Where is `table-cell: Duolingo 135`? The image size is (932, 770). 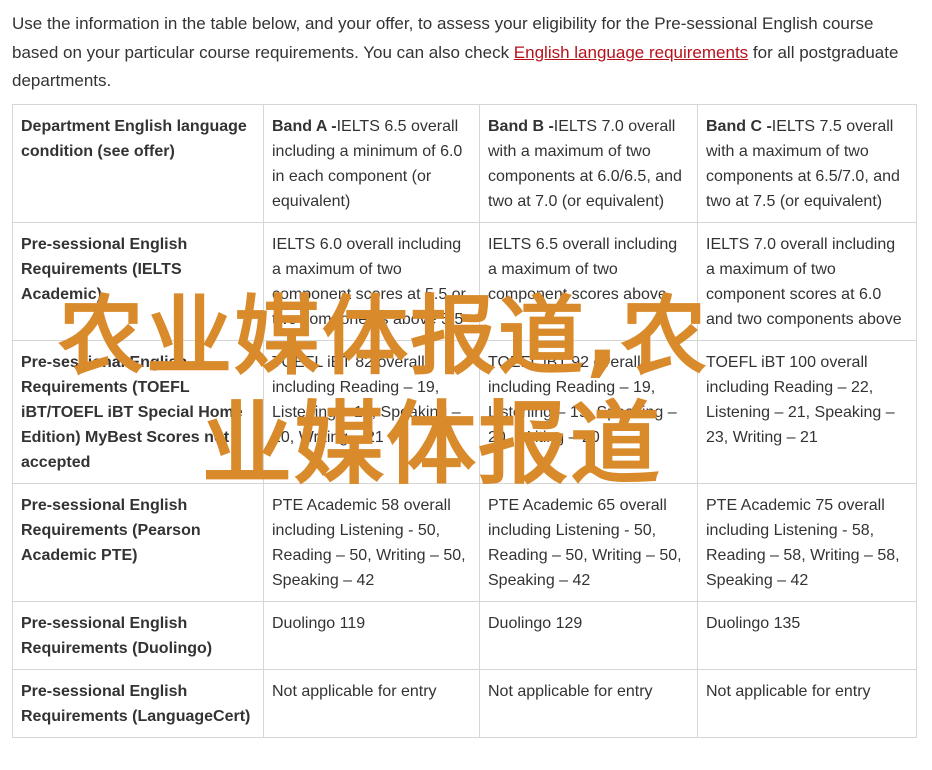 table-cell: Duolingo 135 is located at coordinates (807, 635).